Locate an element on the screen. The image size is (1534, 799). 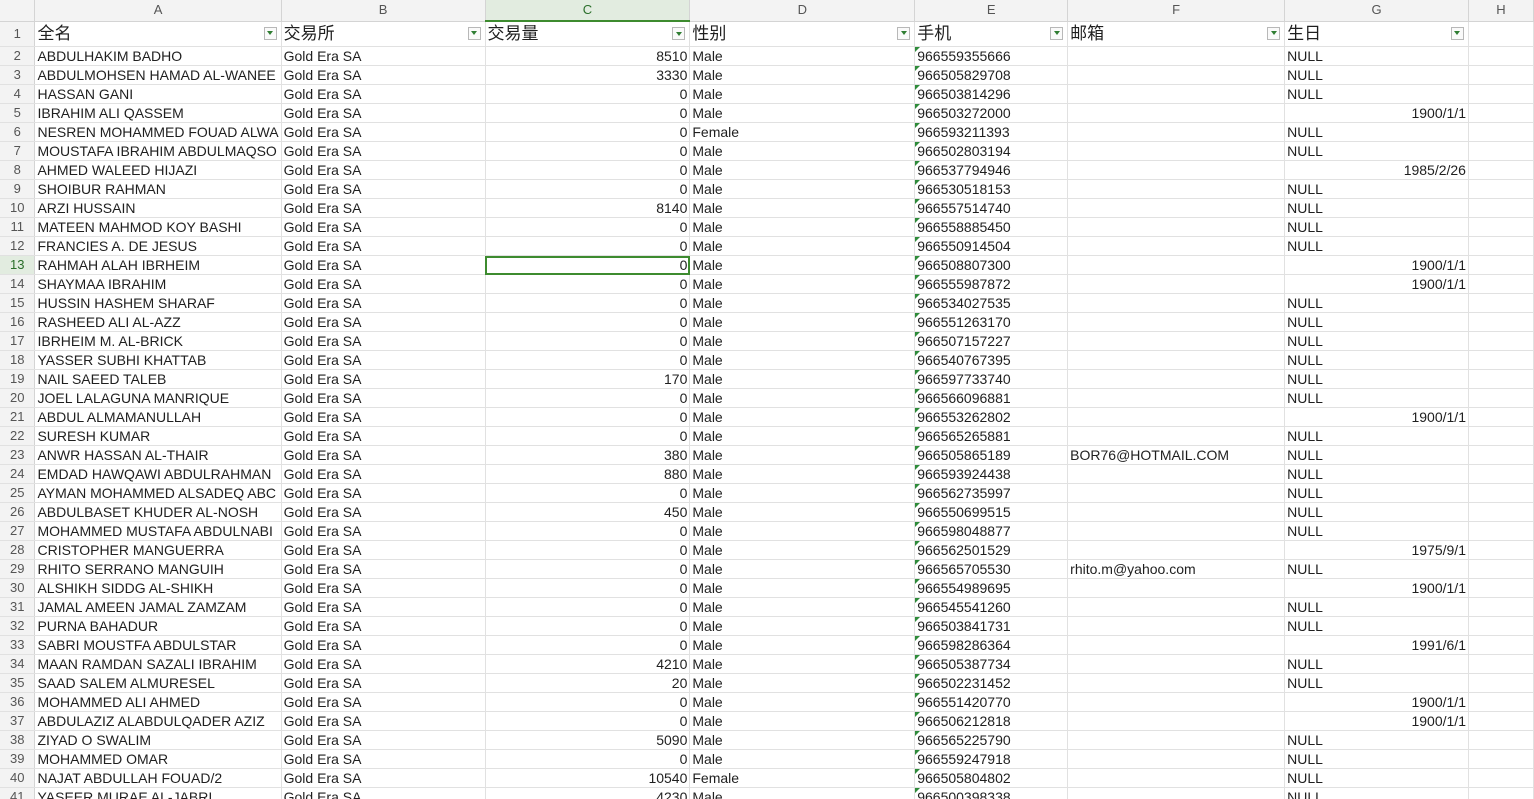
cell-phone: 966565225790 is located at coordinates (991, 740).